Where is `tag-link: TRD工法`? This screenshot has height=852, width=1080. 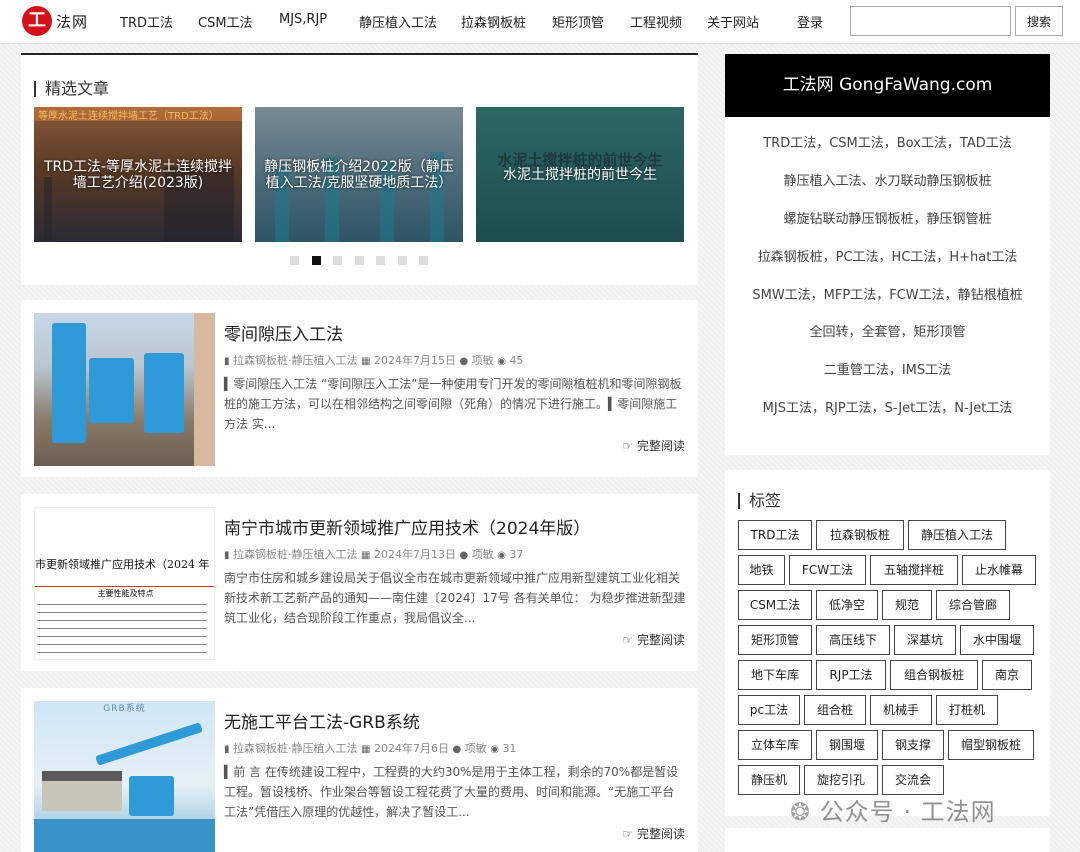 tag-link: TRD工法 is located at coordinates (775, 535).